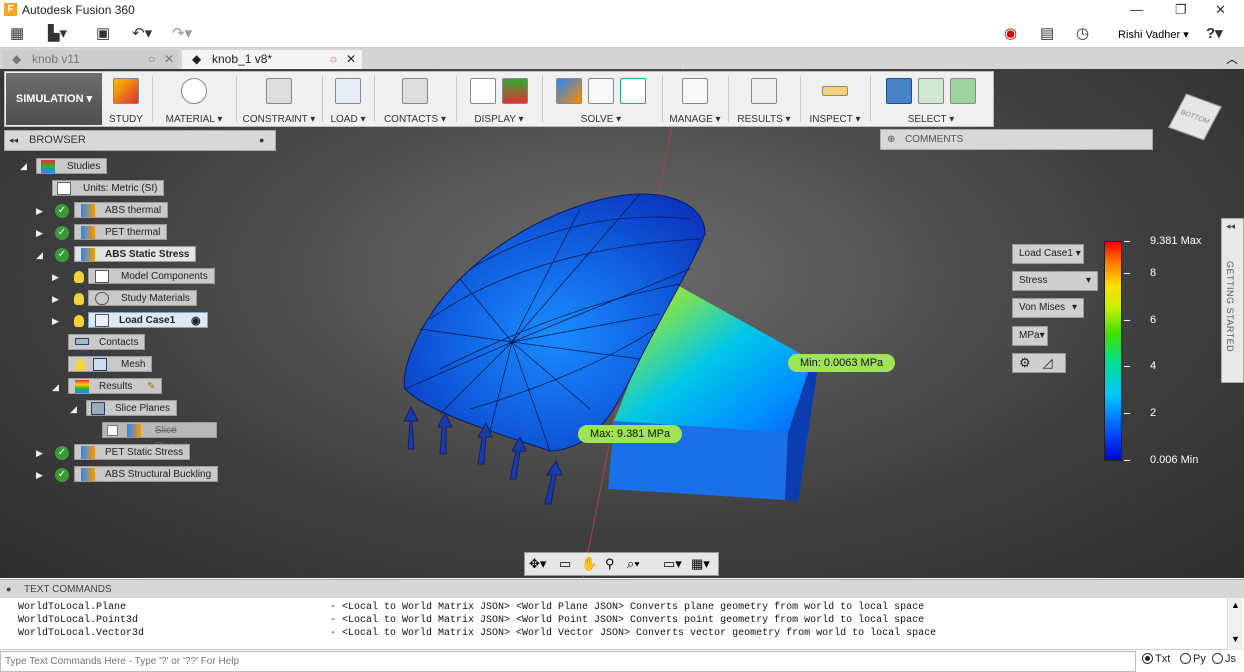  What do you see at coordinates (1235, 624) in the screenshot?
I see `output-scrollbar: ▲ ▼` at bounding box center [1235, 624].